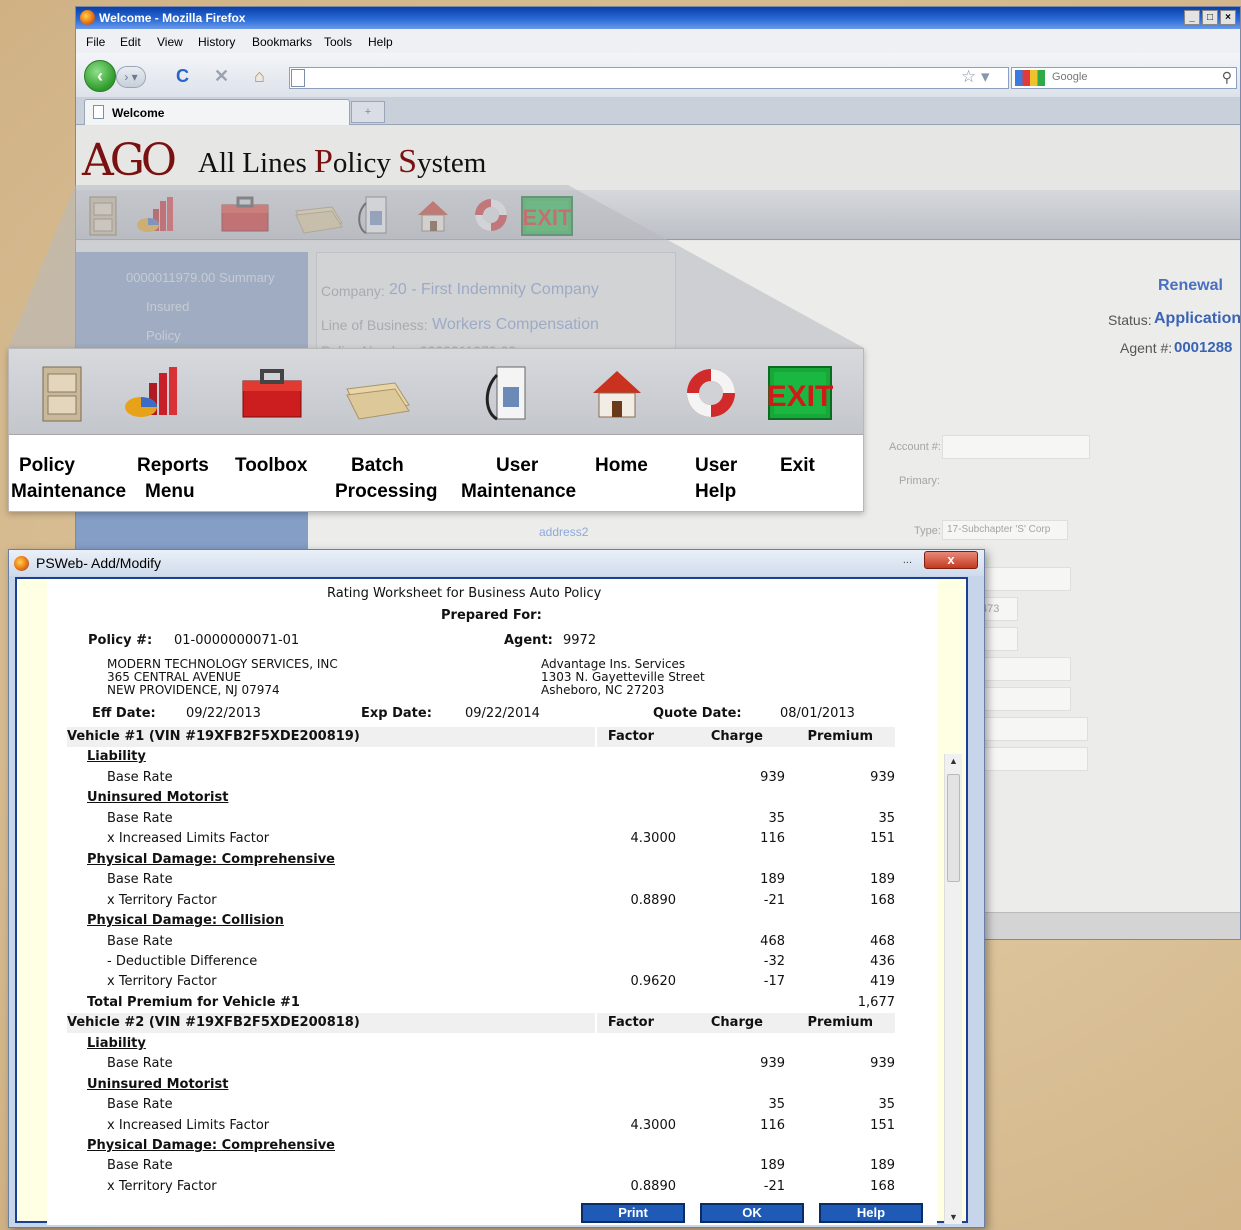 Image resolution: width=1241 pixels, height=1230 pixels. I want to click on app-toolbar: EXIT, so click(658, 215).